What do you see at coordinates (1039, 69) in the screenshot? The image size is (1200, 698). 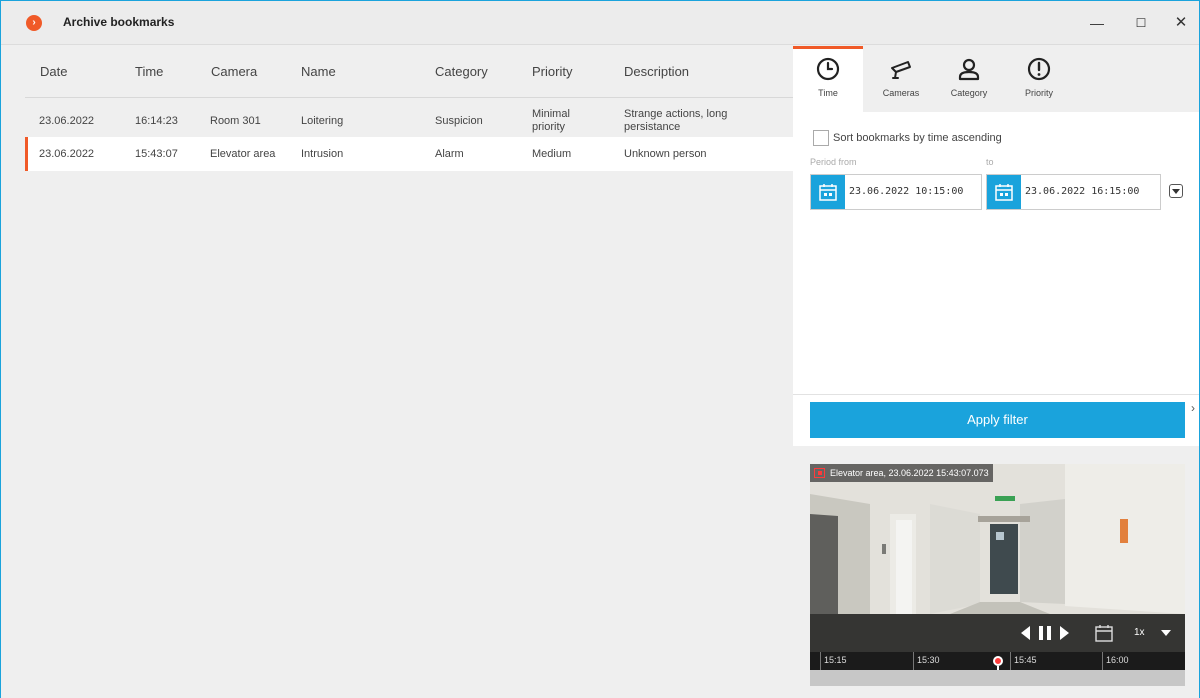 I see `exclamation-icon` at bounding box center [1039, 69].